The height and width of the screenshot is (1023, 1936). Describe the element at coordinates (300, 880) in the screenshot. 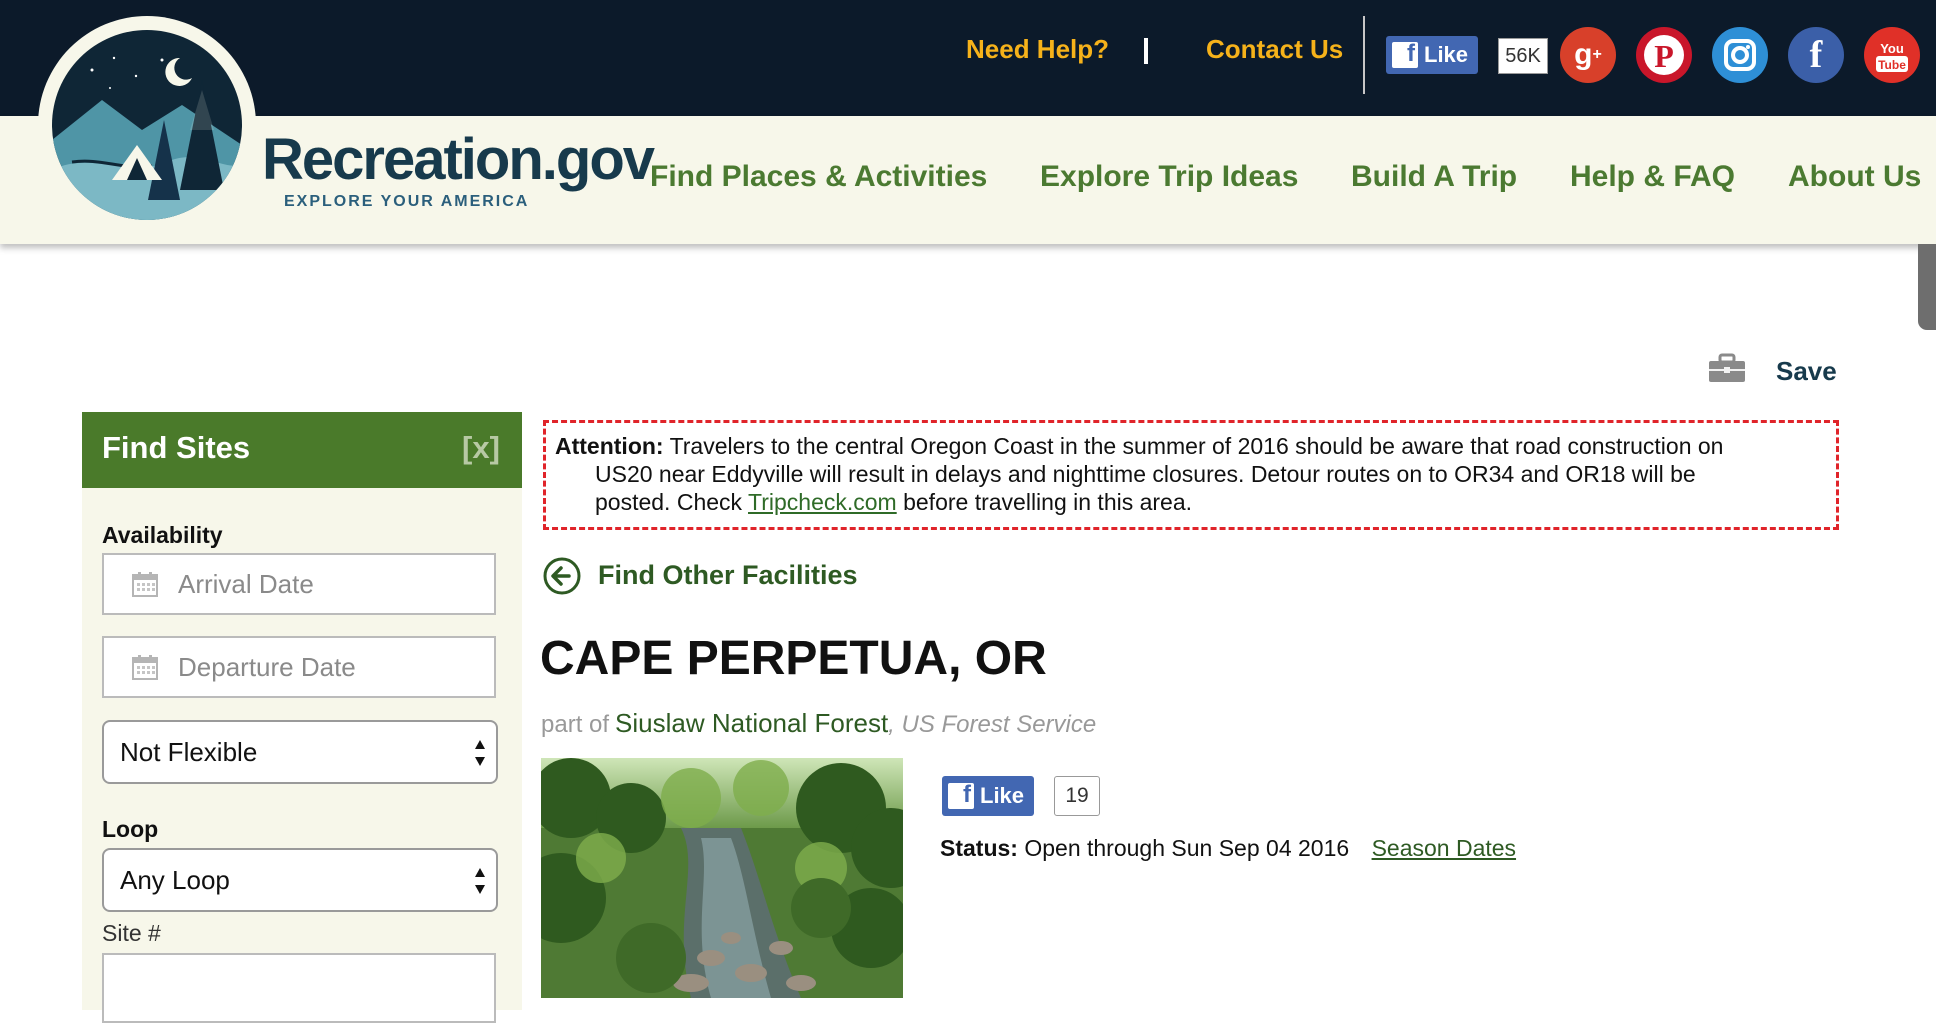

I see `loop-select: Any Loop` at that location.